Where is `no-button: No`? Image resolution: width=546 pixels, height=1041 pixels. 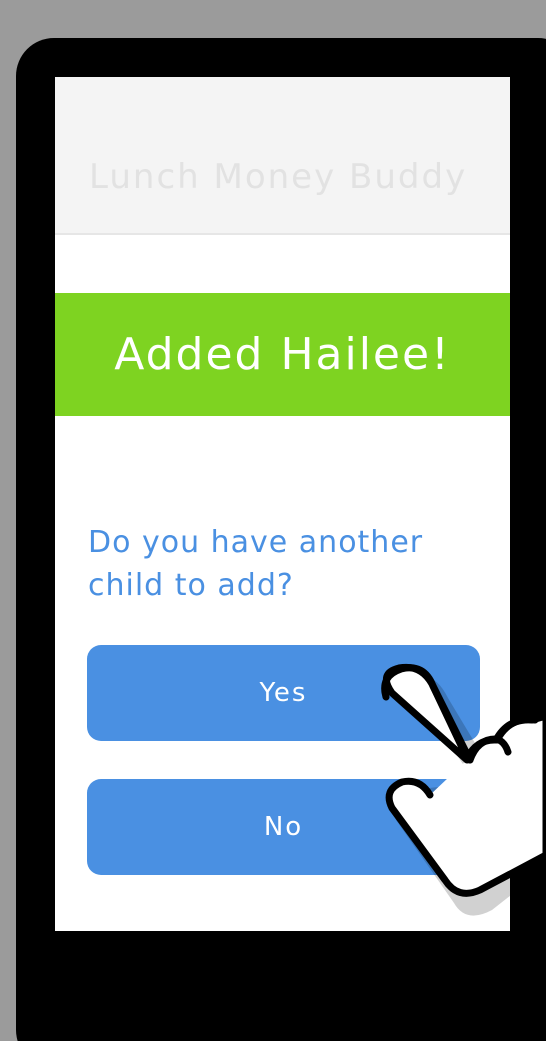 no-button: No is located at coordinates (283, 827).